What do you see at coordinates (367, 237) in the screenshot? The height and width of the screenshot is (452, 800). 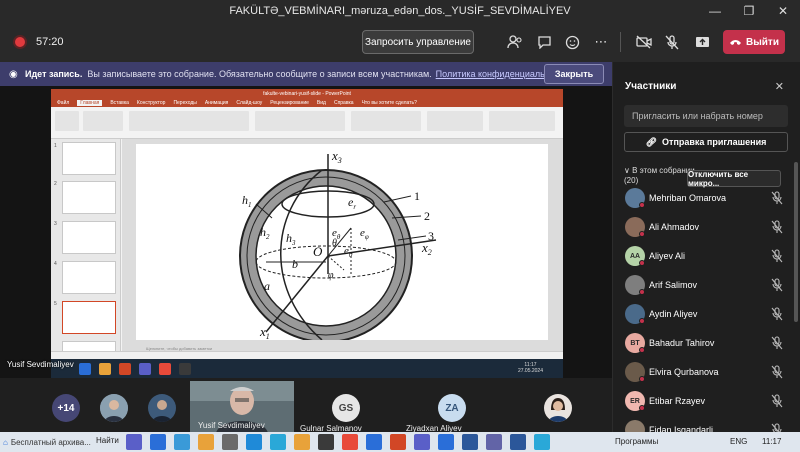 I see `label-e-phi-sub: φ` at bounding box center [367, 237].